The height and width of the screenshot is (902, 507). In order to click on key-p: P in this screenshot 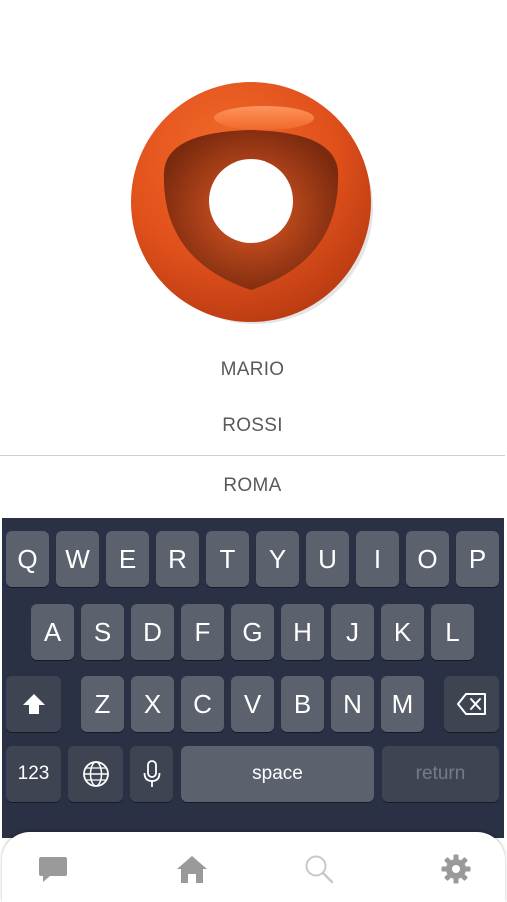, I will do `click(477, 559)`.